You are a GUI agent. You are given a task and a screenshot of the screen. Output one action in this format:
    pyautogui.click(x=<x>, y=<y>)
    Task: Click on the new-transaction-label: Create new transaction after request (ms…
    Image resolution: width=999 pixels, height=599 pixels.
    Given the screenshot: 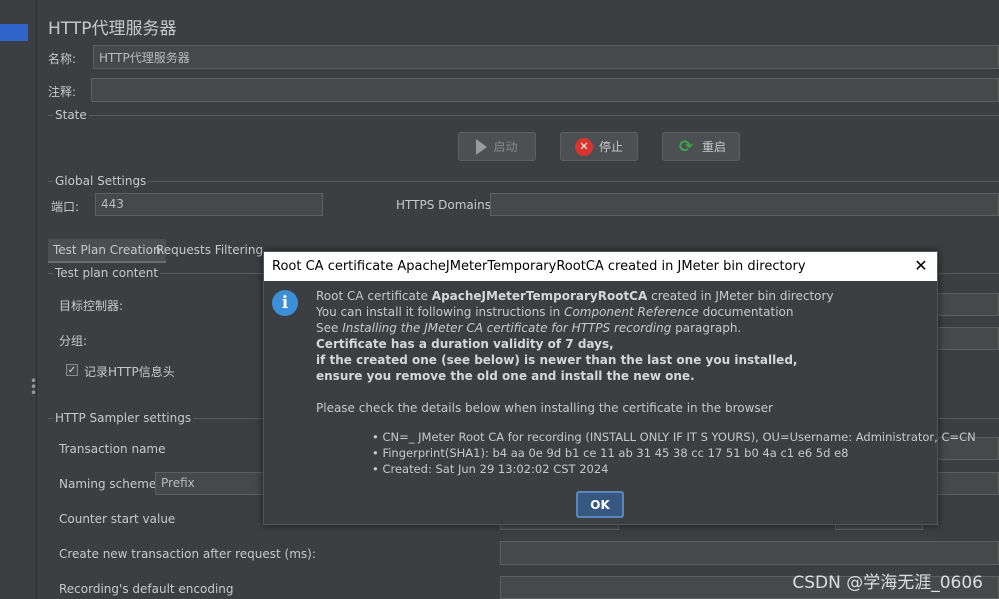 What is the action you would take?
    pyautogui.click(x=187, y=554)
    